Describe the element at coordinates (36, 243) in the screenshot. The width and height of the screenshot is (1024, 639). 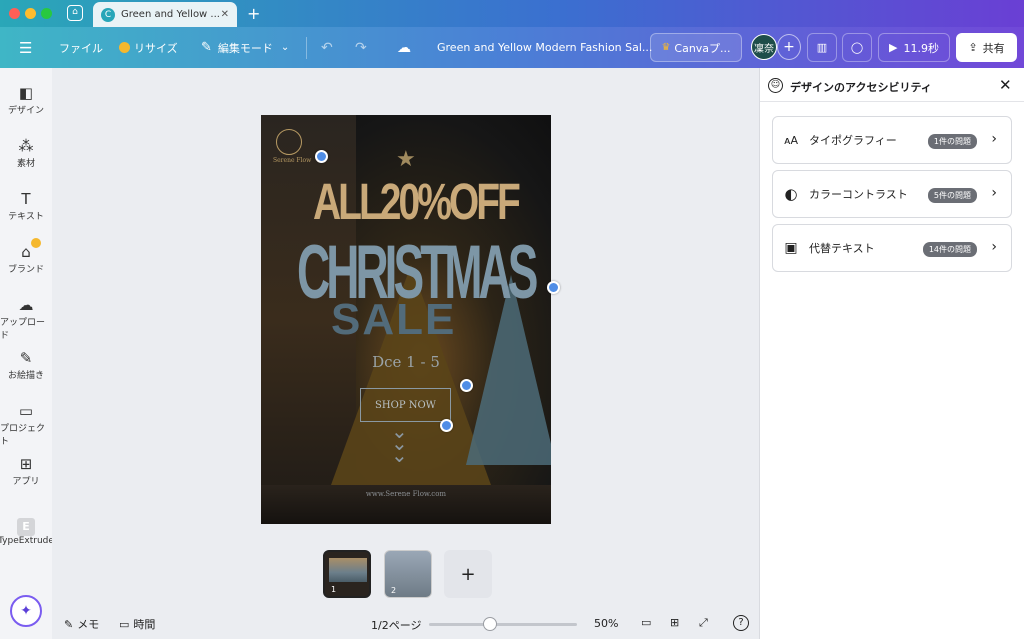
I see `crown-badge-icon` at that location.